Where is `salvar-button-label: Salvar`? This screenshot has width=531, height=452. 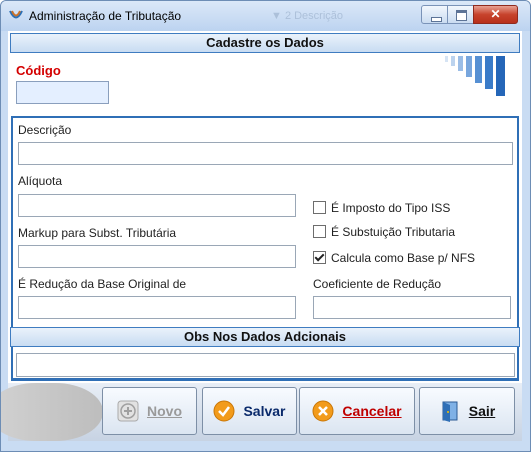
salvar-button-label: Salvar is located at coordinates (264, 411).